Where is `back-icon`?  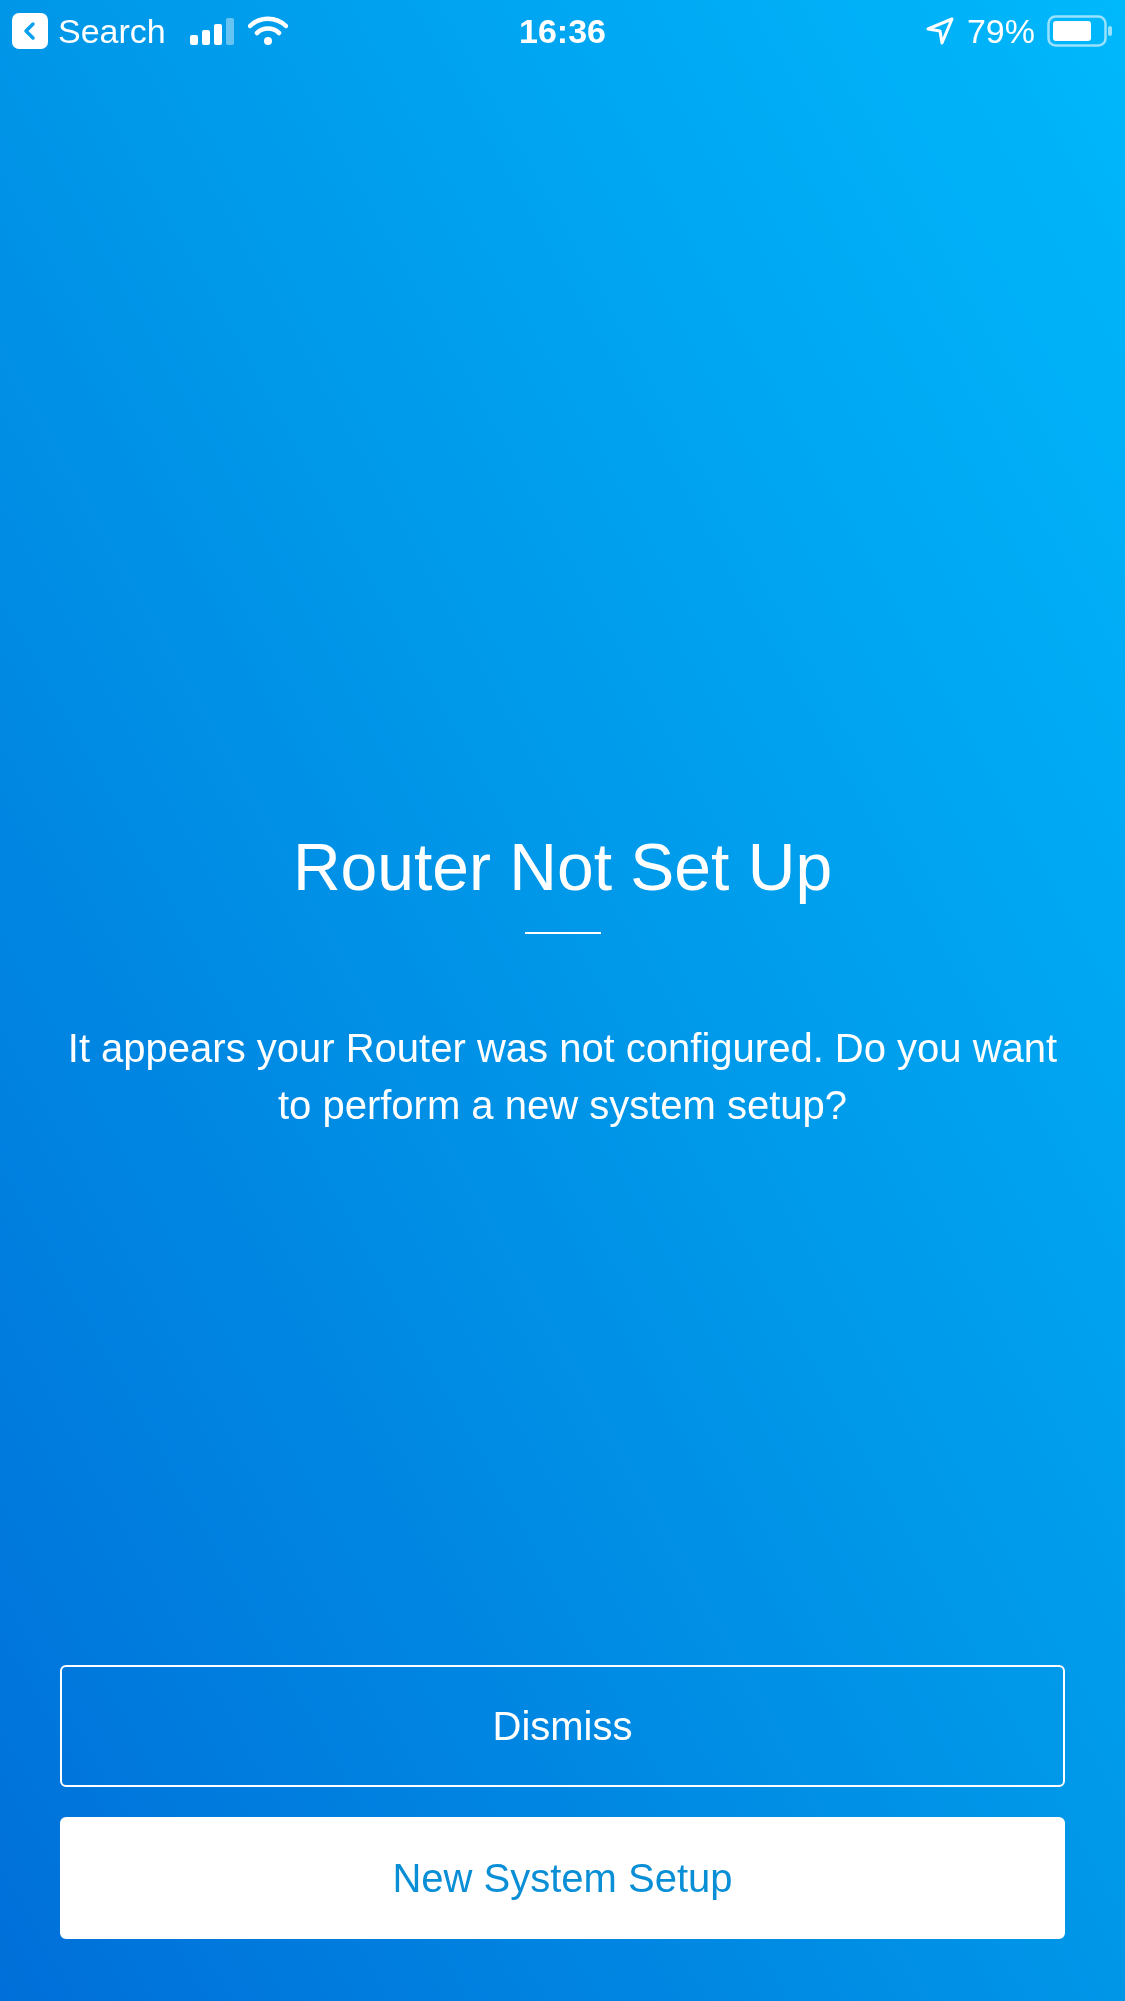
back-icon is located at coordinates (30, 31).